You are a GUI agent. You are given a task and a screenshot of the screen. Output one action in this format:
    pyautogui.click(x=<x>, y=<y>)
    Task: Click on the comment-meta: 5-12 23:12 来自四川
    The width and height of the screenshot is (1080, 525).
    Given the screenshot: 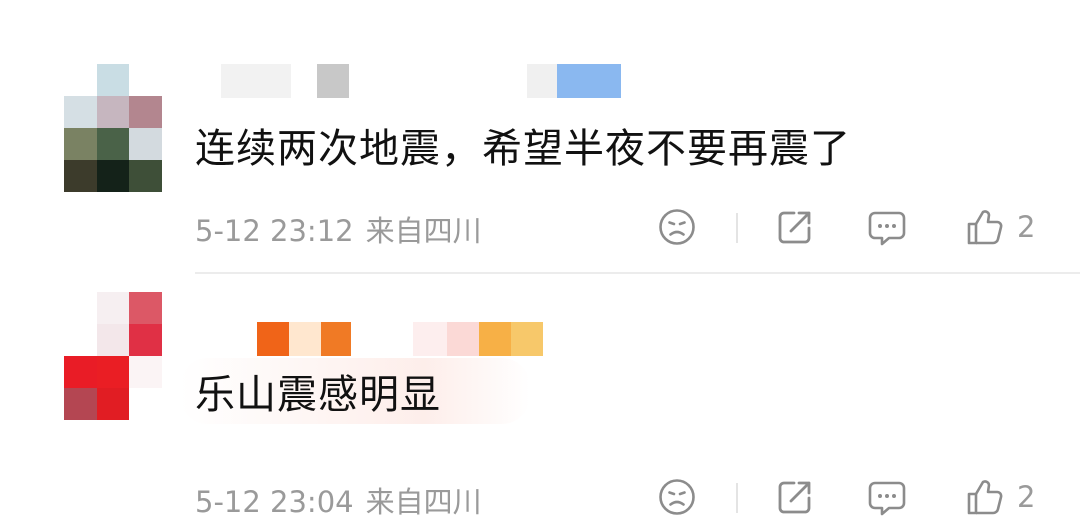 What is the action you would take?
    pyautogui.click(x=338, y=229)
    